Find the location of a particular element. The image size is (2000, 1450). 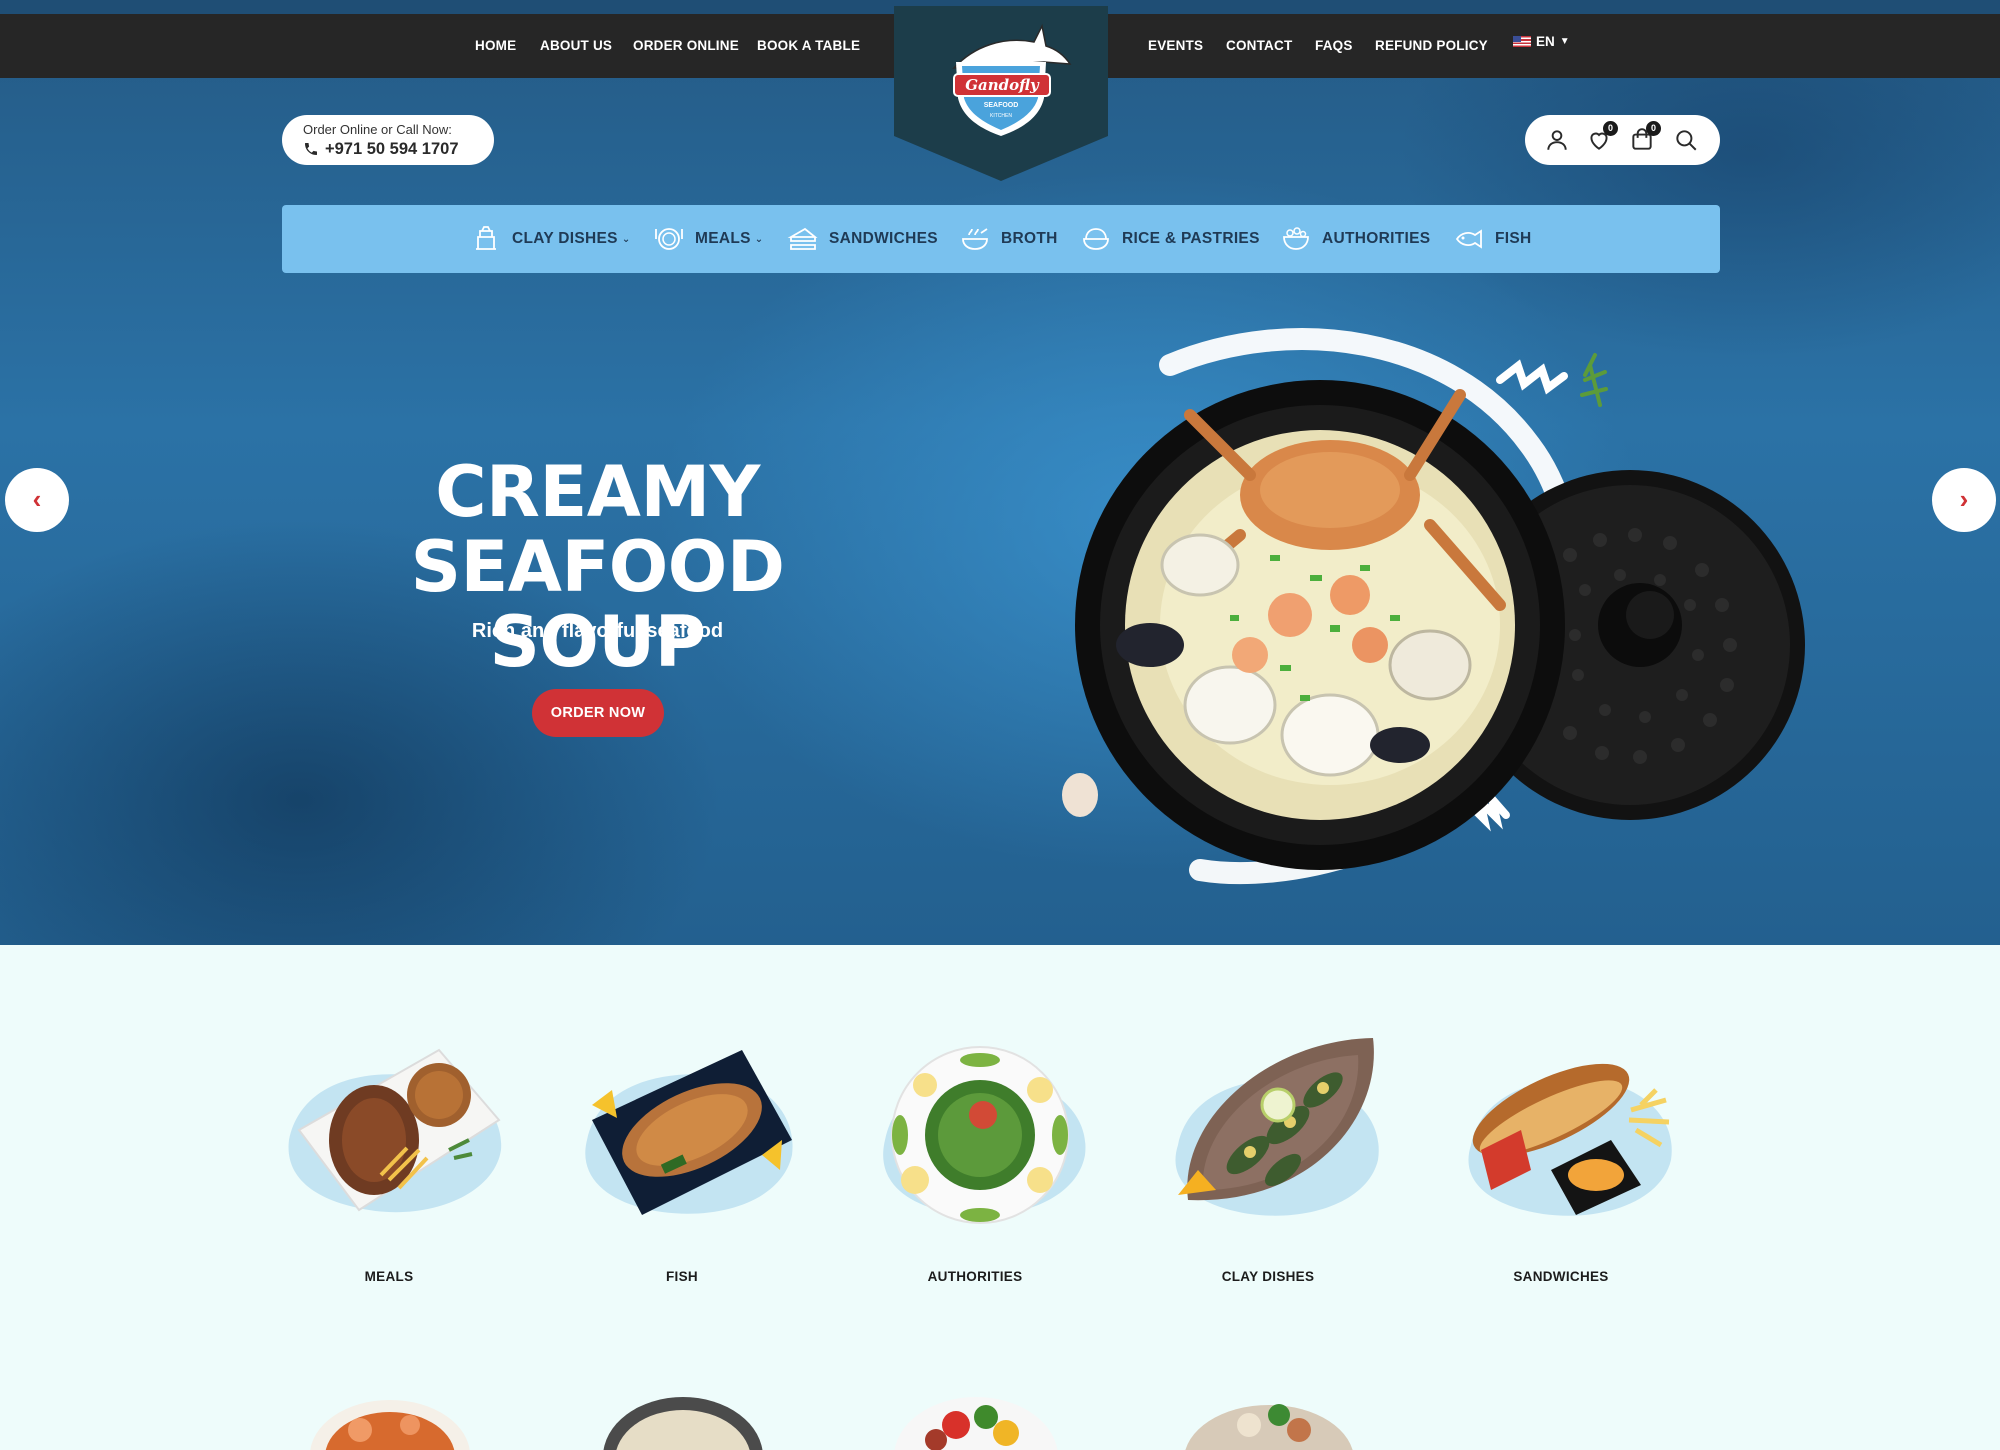

wishlist-button: 0 is located at coordinates (1602, 137).